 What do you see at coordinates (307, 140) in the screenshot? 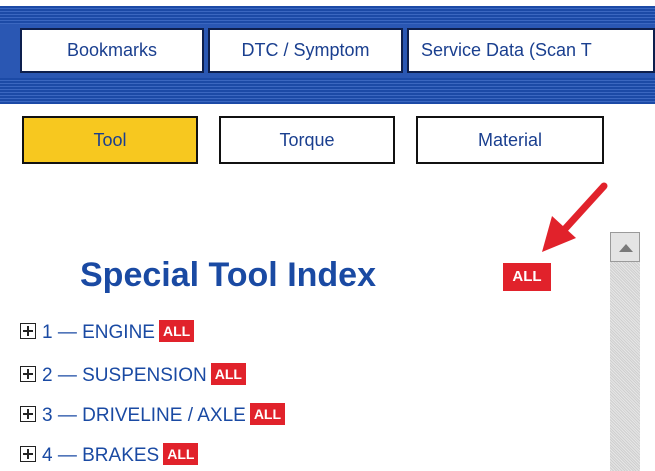
I see `tab-torque: Torque` at bounding box center [307, 140].